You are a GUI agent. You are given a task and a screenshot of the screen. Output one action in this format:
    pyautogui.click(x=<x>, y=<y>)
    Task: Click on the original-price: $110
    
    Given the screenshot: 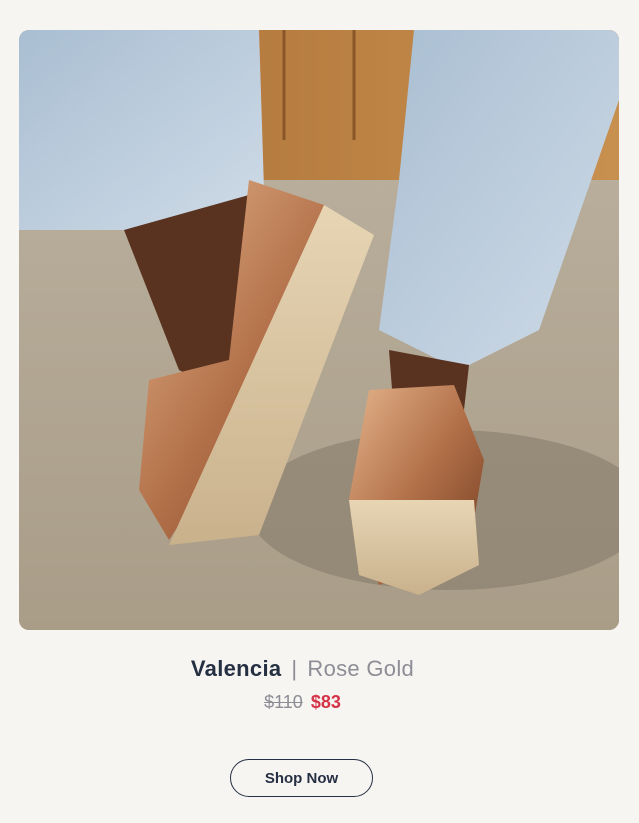 What is the action you would take?
    pyautogui.click(x=283, y=702)
    